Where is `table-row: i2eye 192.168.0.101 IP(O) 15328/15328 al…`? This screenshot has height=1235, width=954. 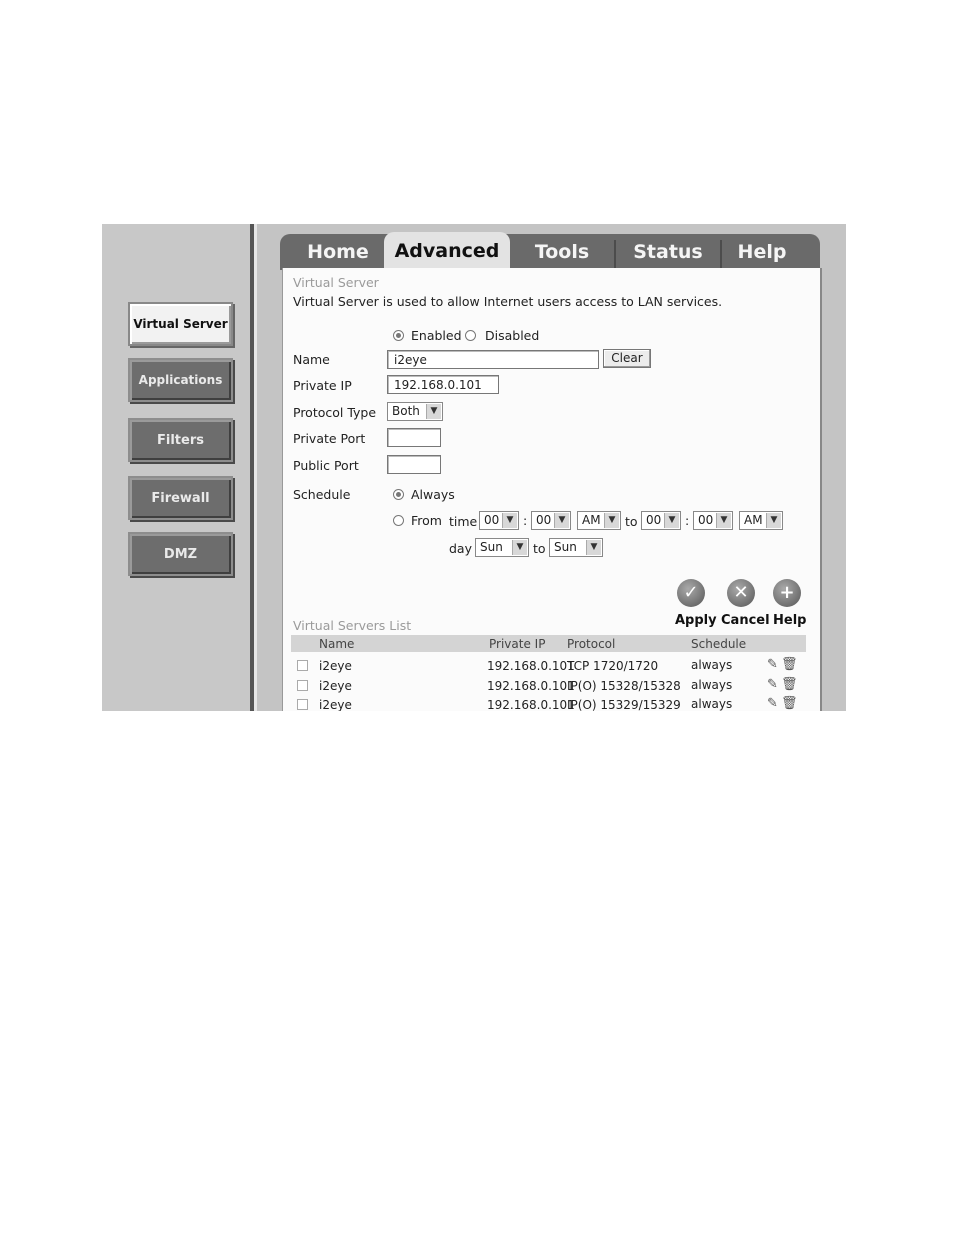 table-row: i2eye 192.168.0.101 IP(O) 15328/15328 al… is located at coordinates (548, 687).